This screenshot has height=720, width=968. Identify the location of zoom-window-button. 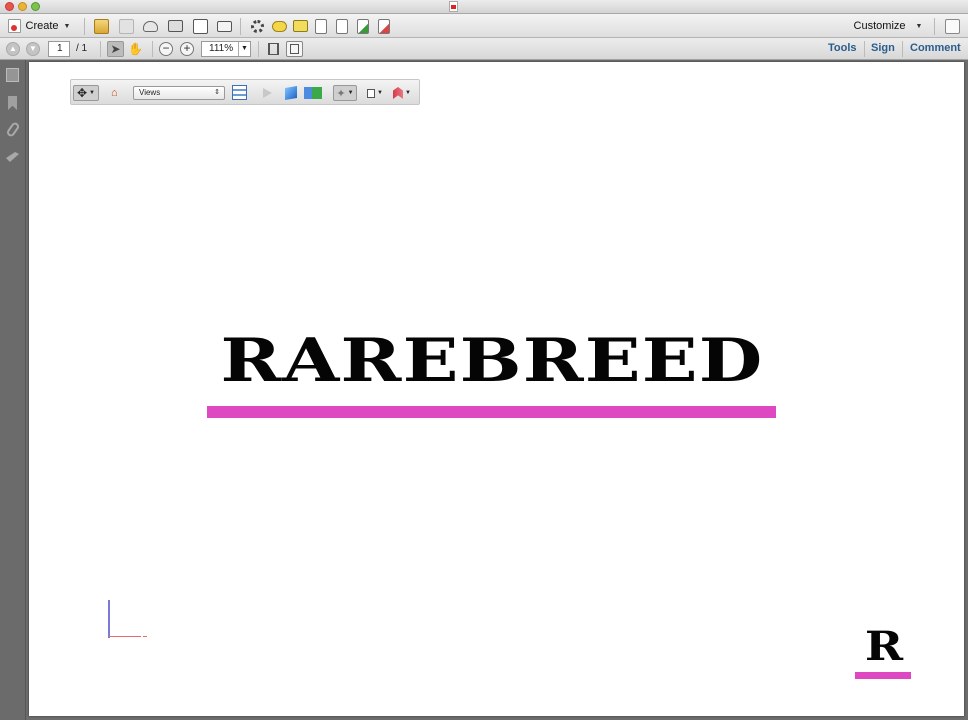
(35, 6).